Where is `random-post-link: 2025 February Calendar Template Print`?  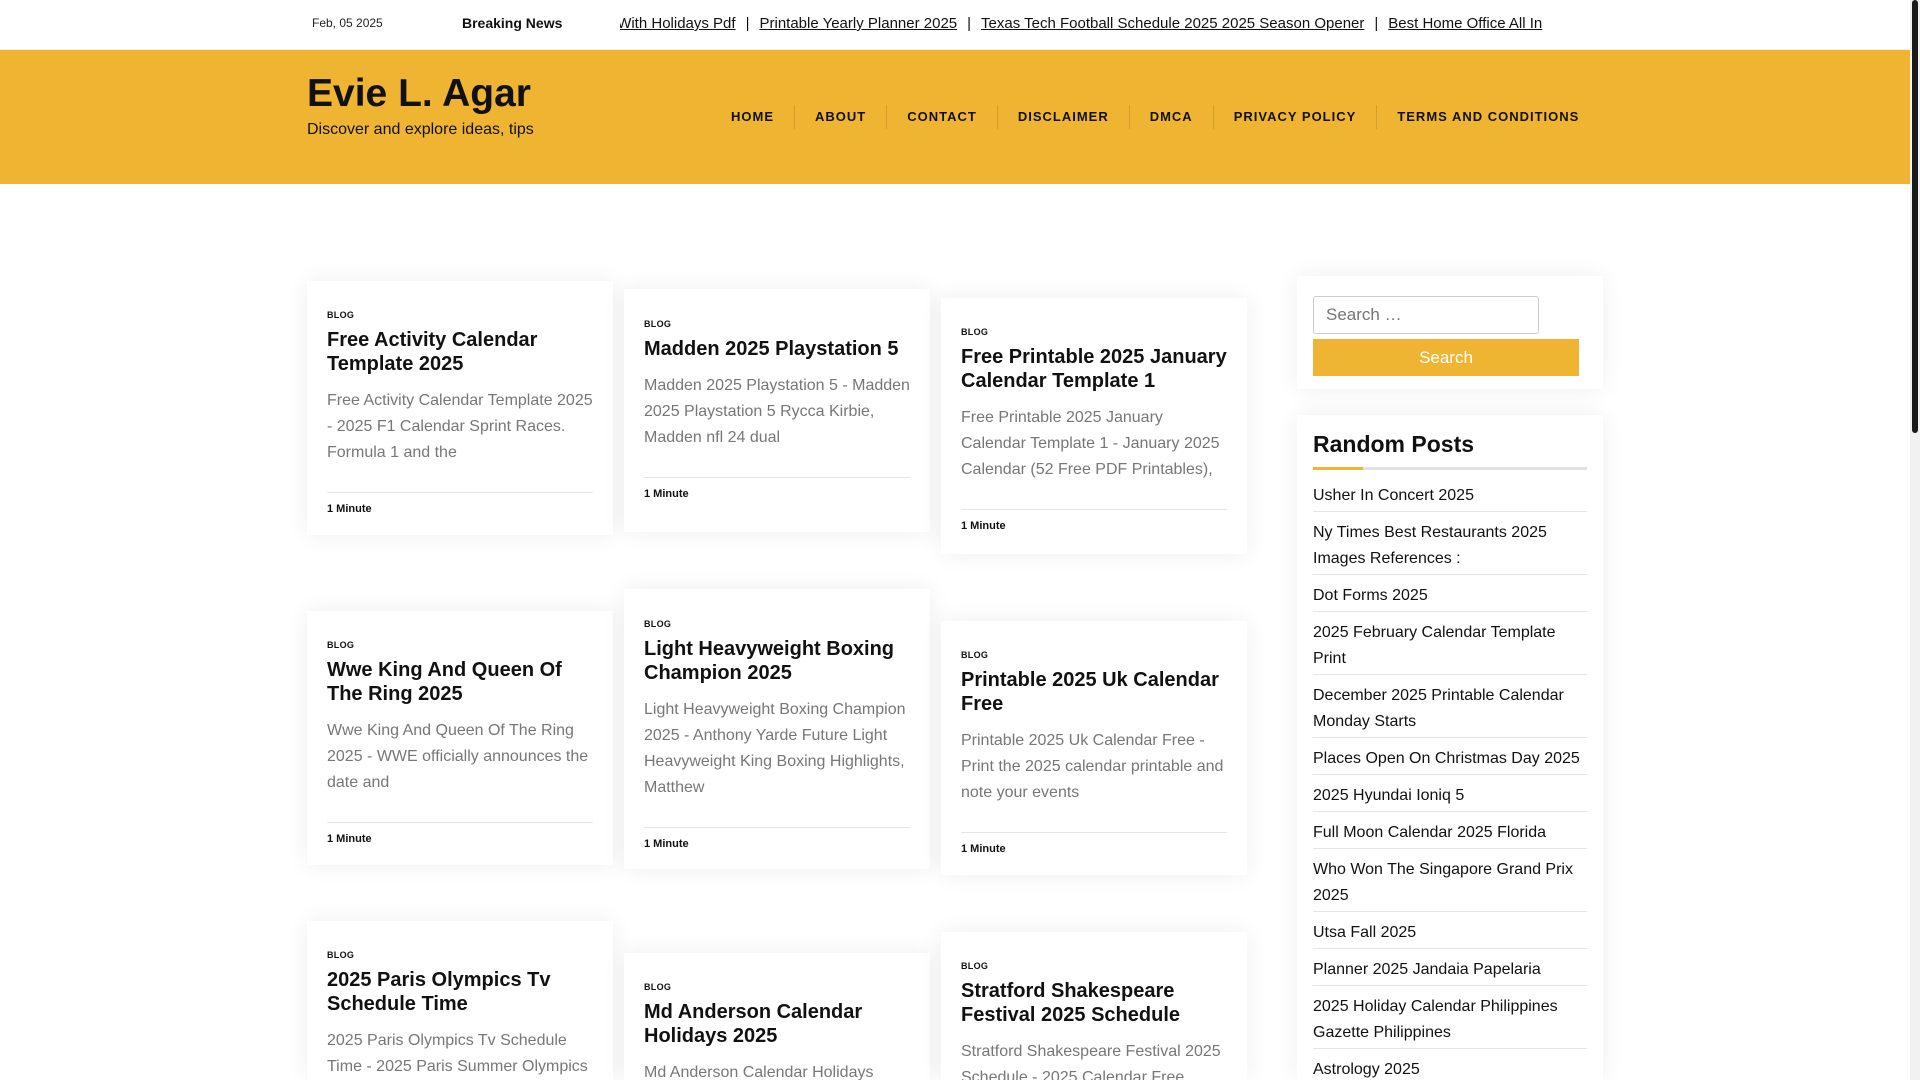
random-post-link: 2025 February Calendar Template Print is located at coordinates (1450, 643).